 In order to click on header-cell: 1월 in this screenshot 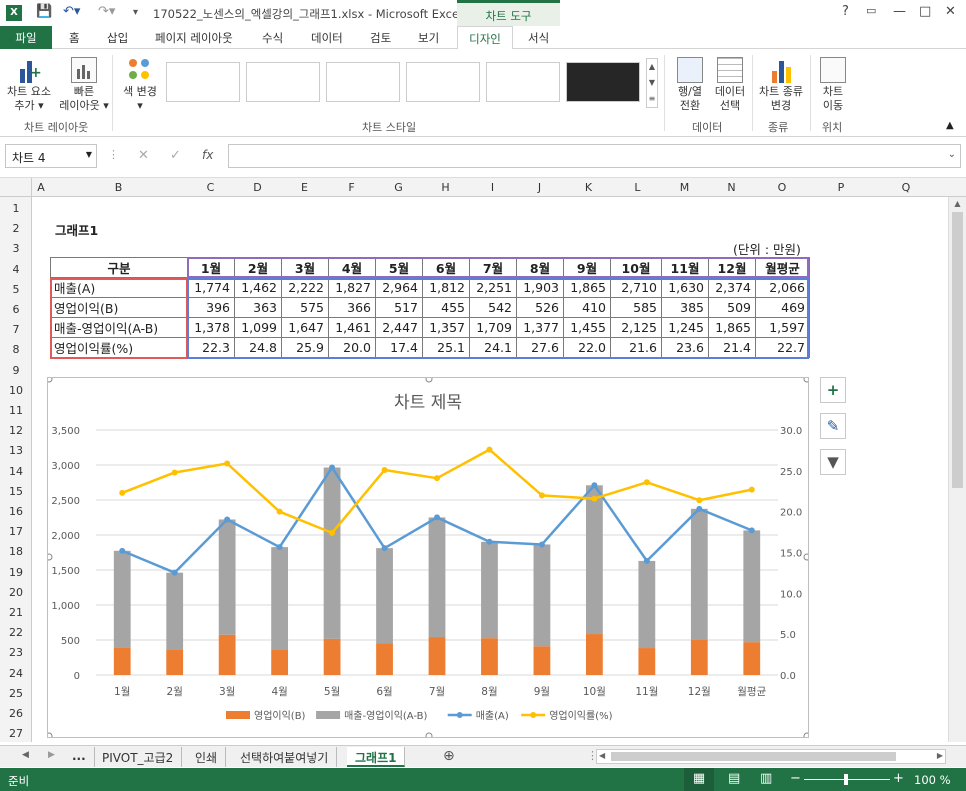, I will do `click(211, 267)`.